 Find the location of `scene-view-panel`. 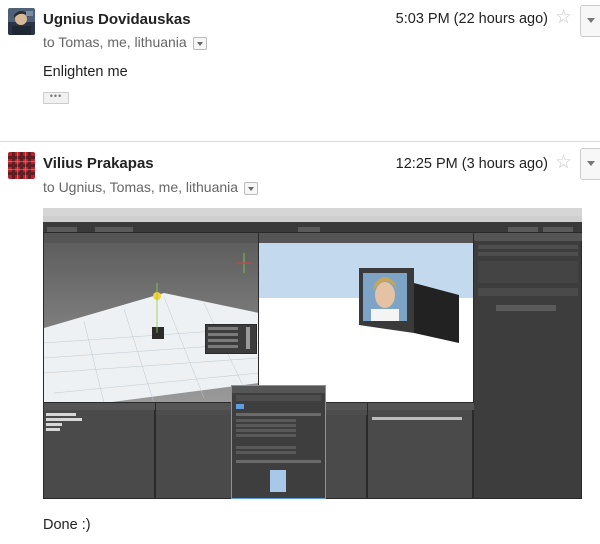

scene-view-panel is located at coordinates (151, 317).